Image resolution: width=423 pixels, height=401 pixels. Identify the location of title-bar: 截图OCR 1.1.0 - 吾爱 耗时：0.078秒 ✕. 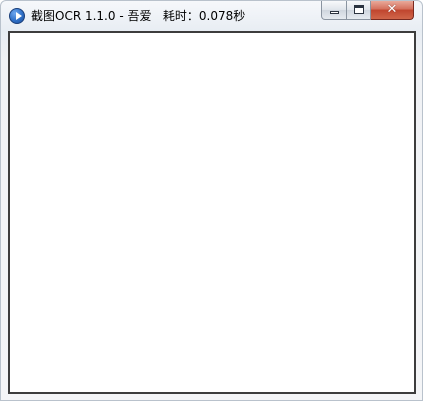
(211, 16).